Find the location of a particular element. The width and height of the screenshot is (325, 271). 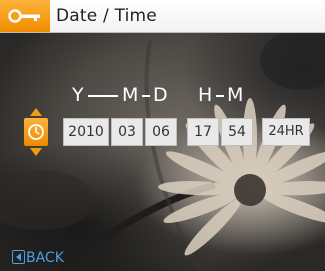

back-button: BACK is located at coordinates (38, 258).